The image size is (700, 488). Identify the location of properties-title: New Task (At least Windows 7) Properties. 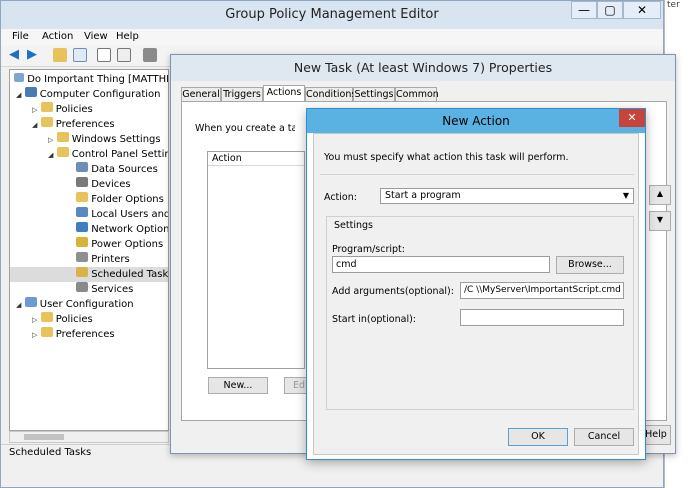
(423, 67).